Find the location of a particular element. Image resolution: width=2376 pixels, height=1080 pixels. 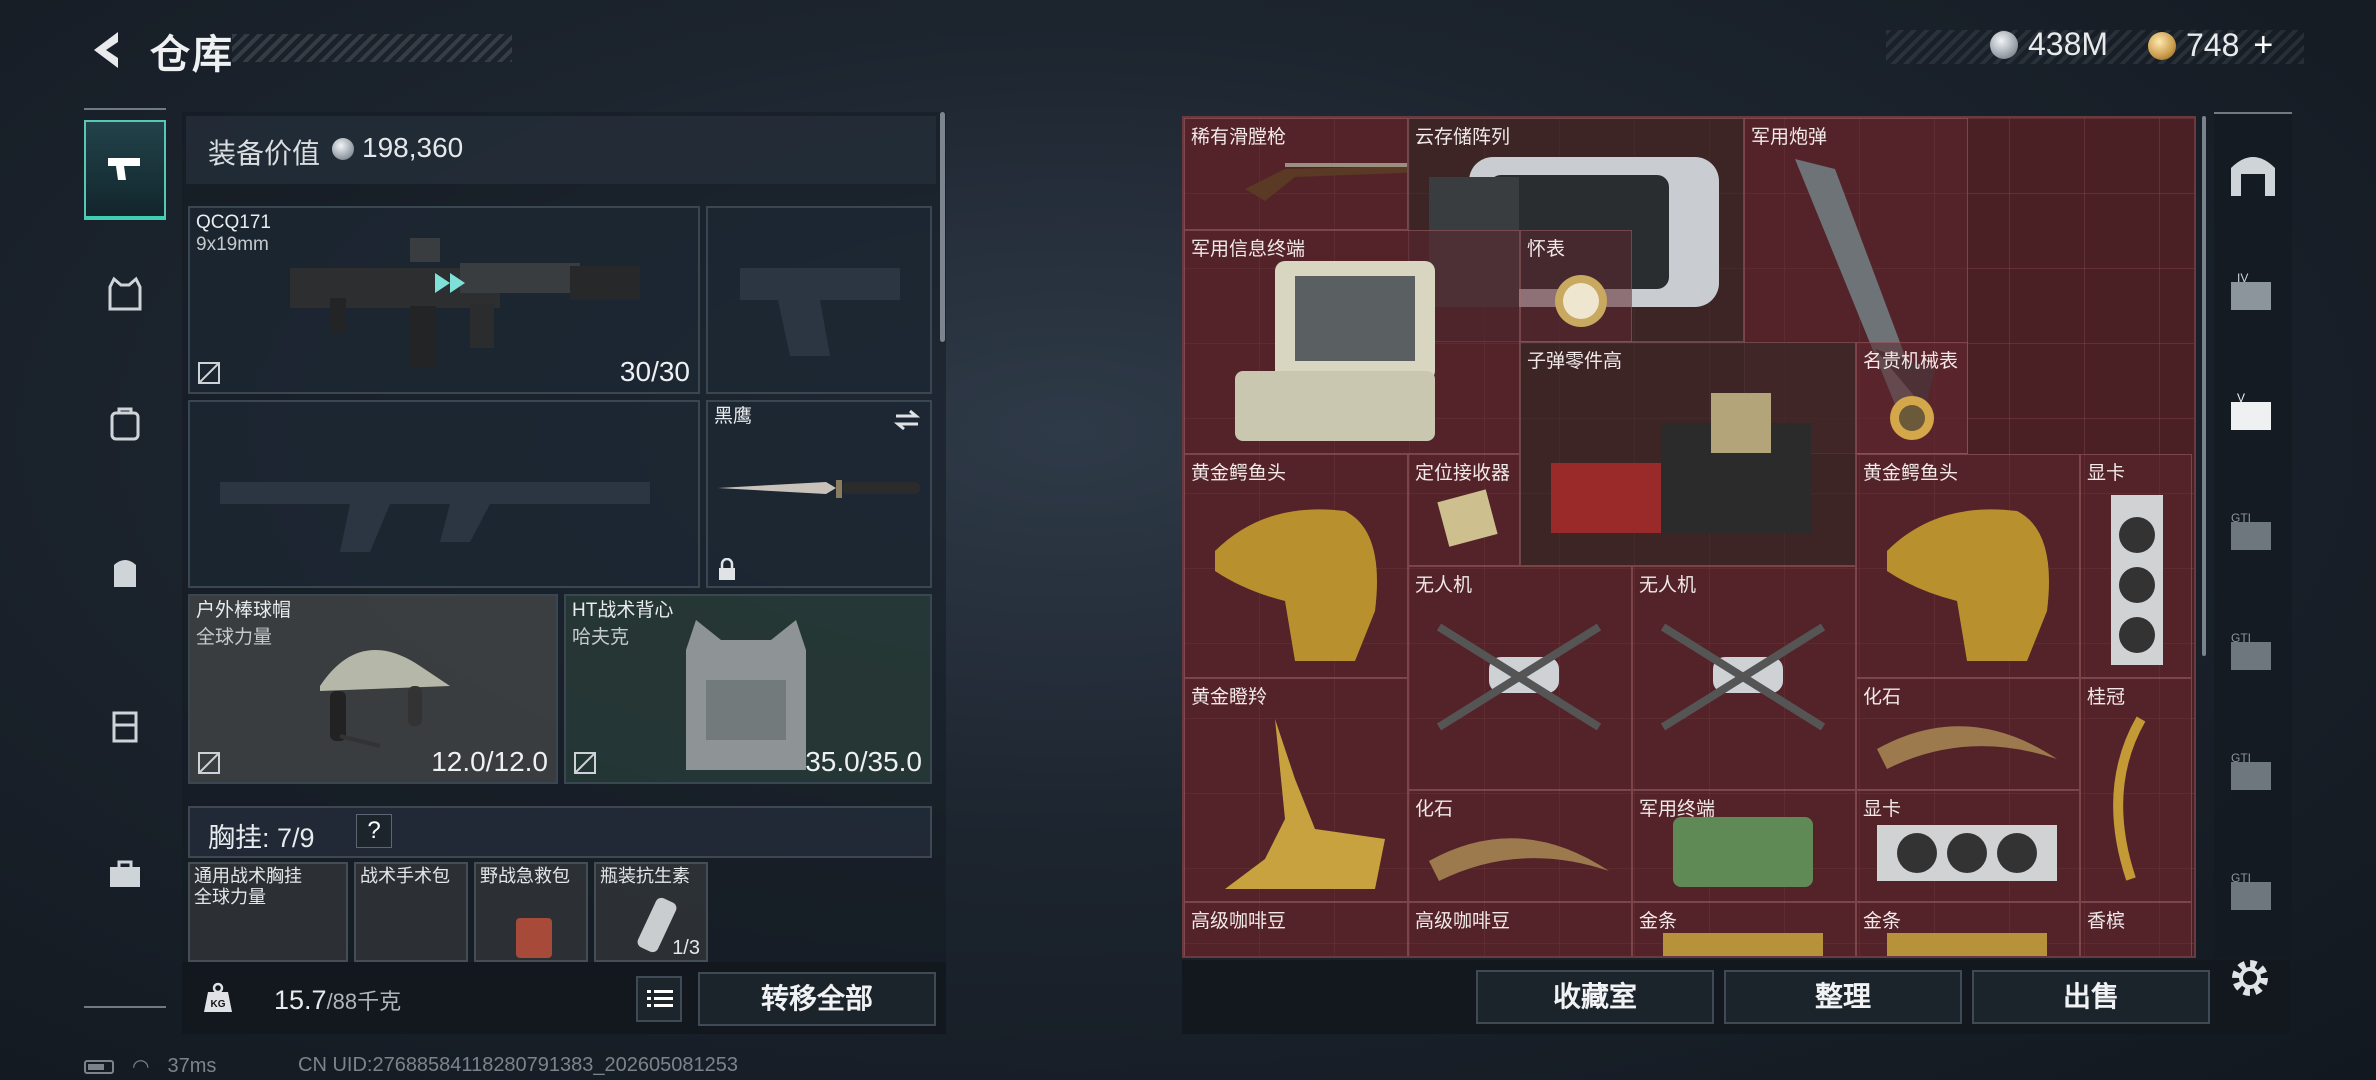

pistol-silhouette-icon is located at coordinates (820, 312).